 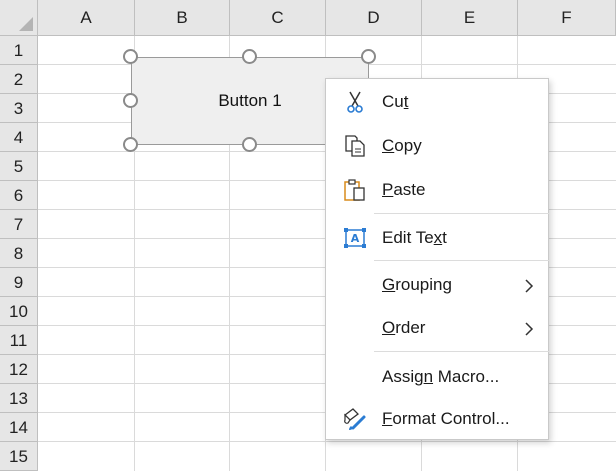 I want to click on column-header-c: C, so click(x=278, y=18).